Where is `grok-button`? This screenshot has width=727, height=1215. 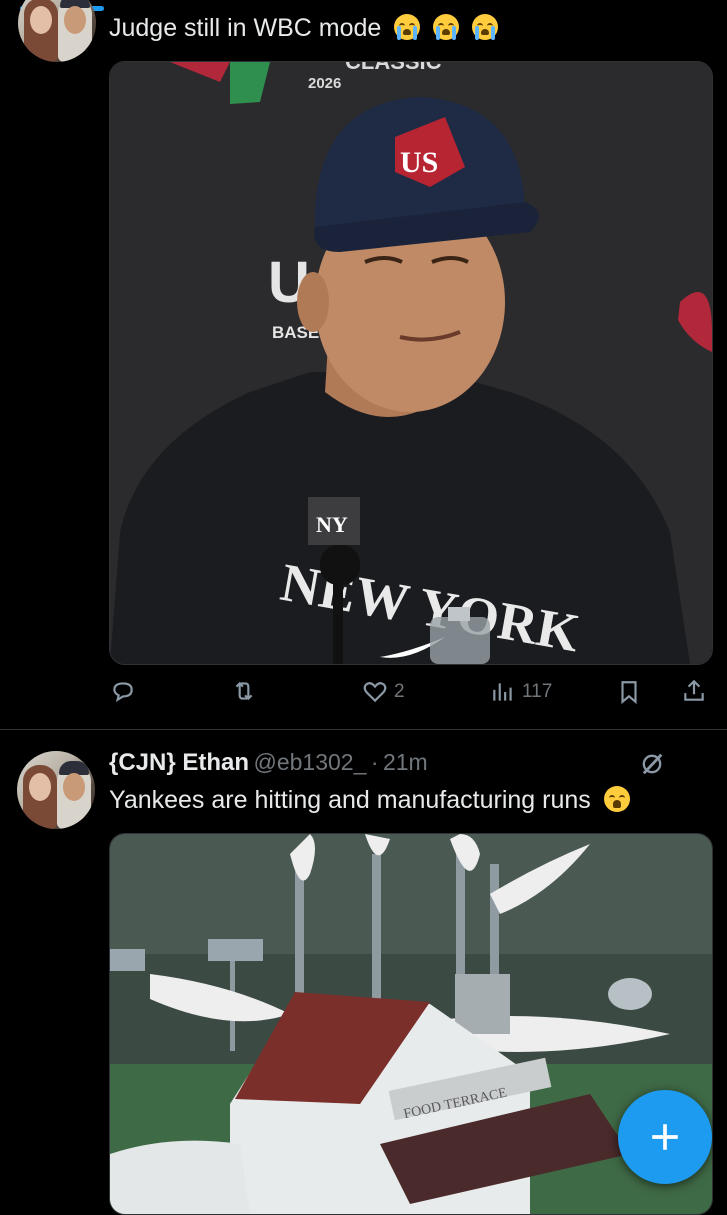
grok-button is located at coordinates (652, 766).